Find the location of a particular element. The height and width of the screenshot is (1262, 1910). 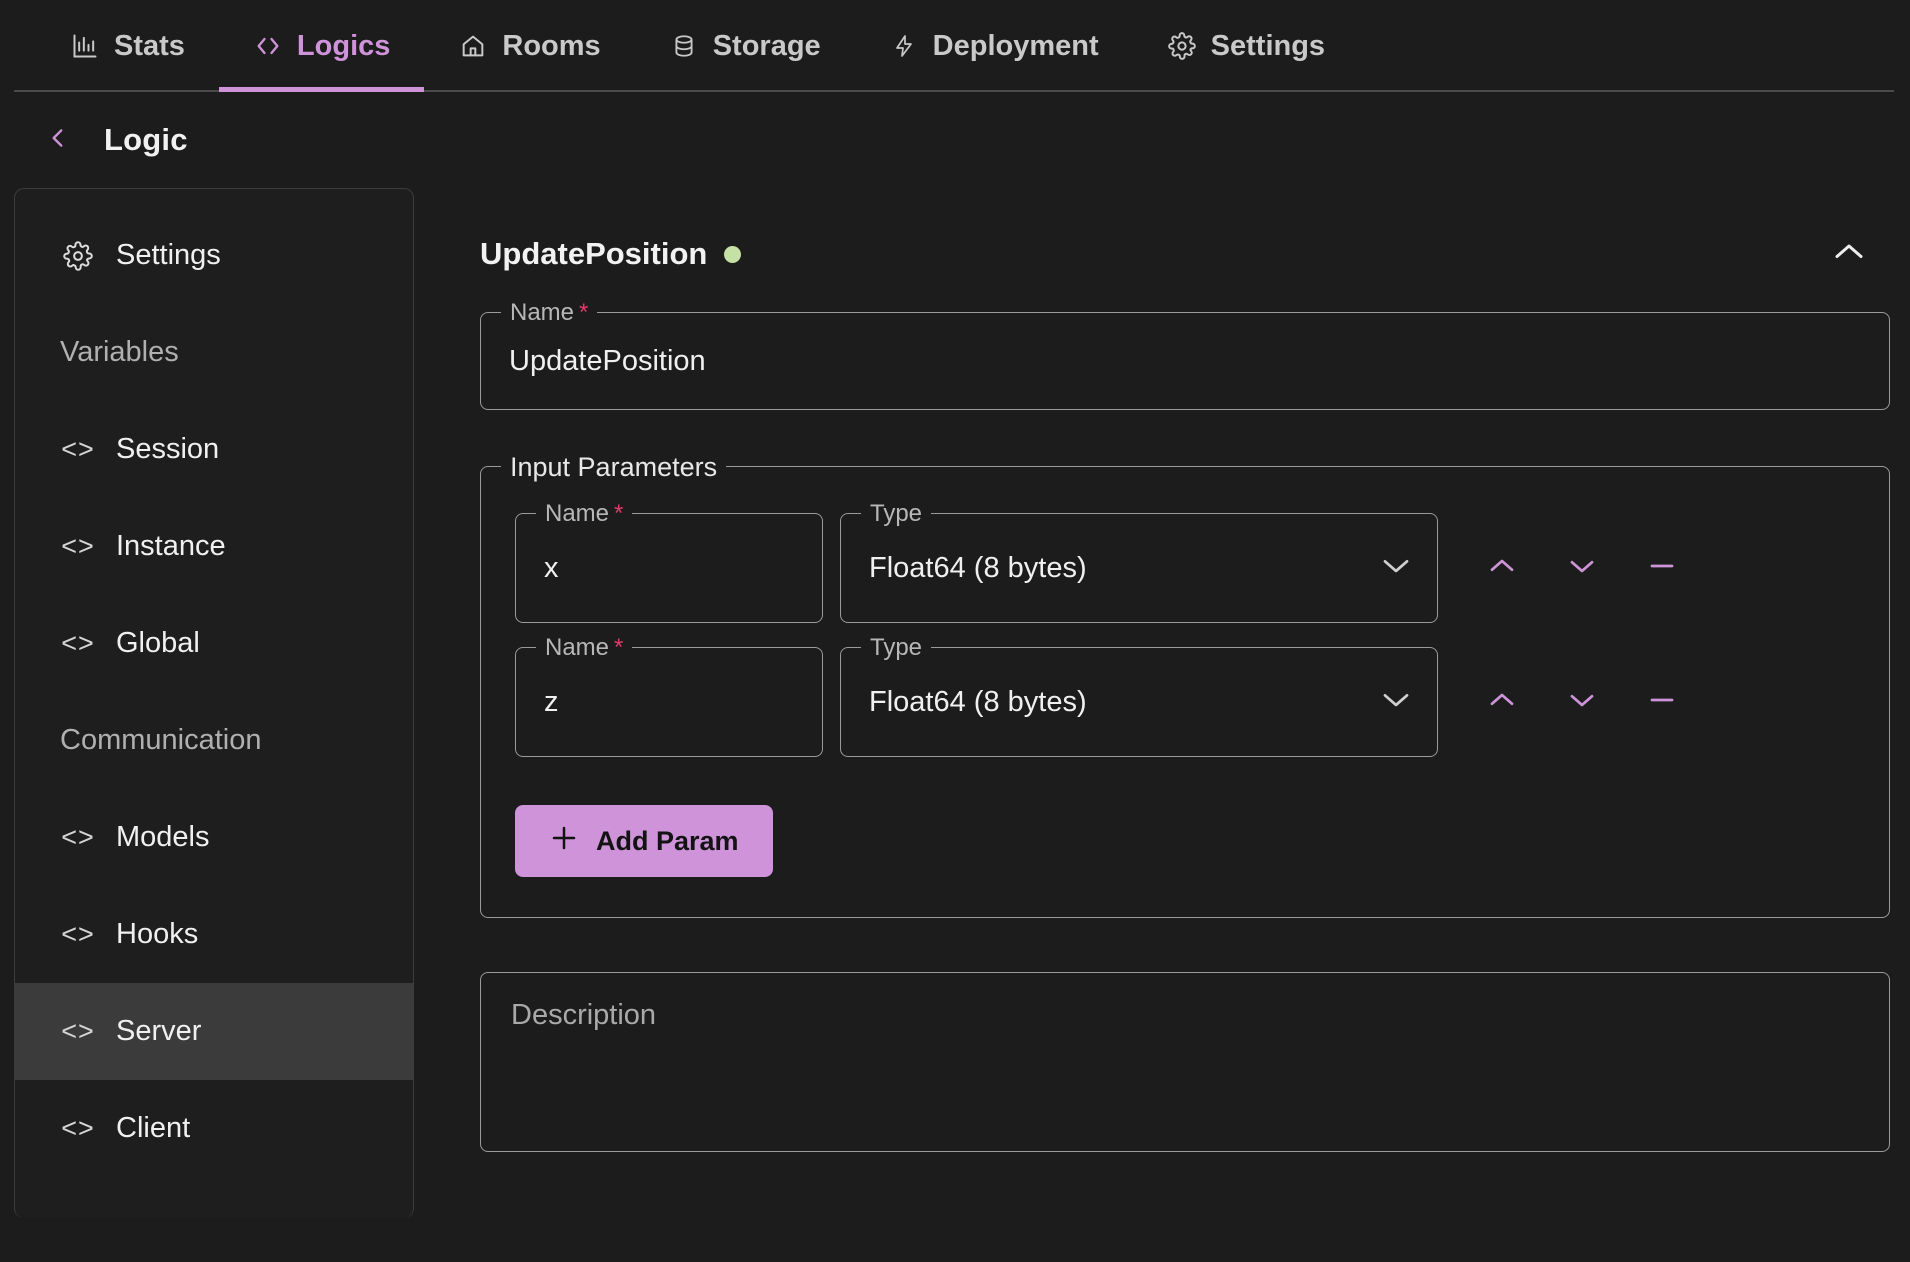

chevron-left-icon is located at coordinates (58, 140).